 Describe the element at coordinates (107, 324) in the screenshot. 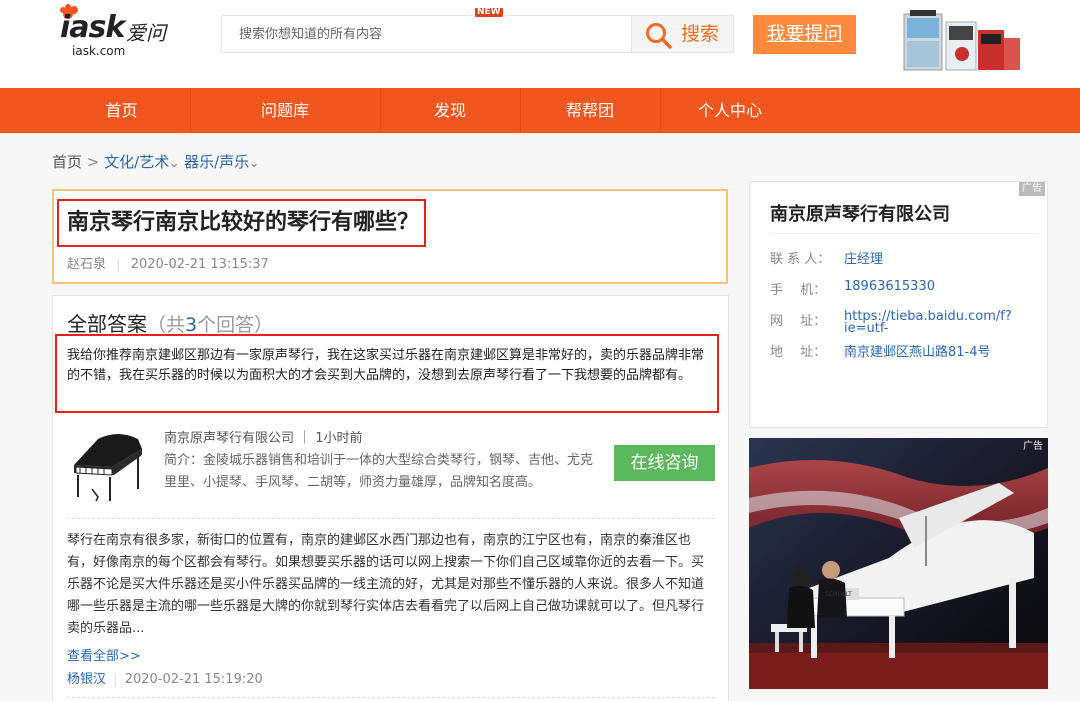

I see `answers-heading-label: 全部答案` at that location.